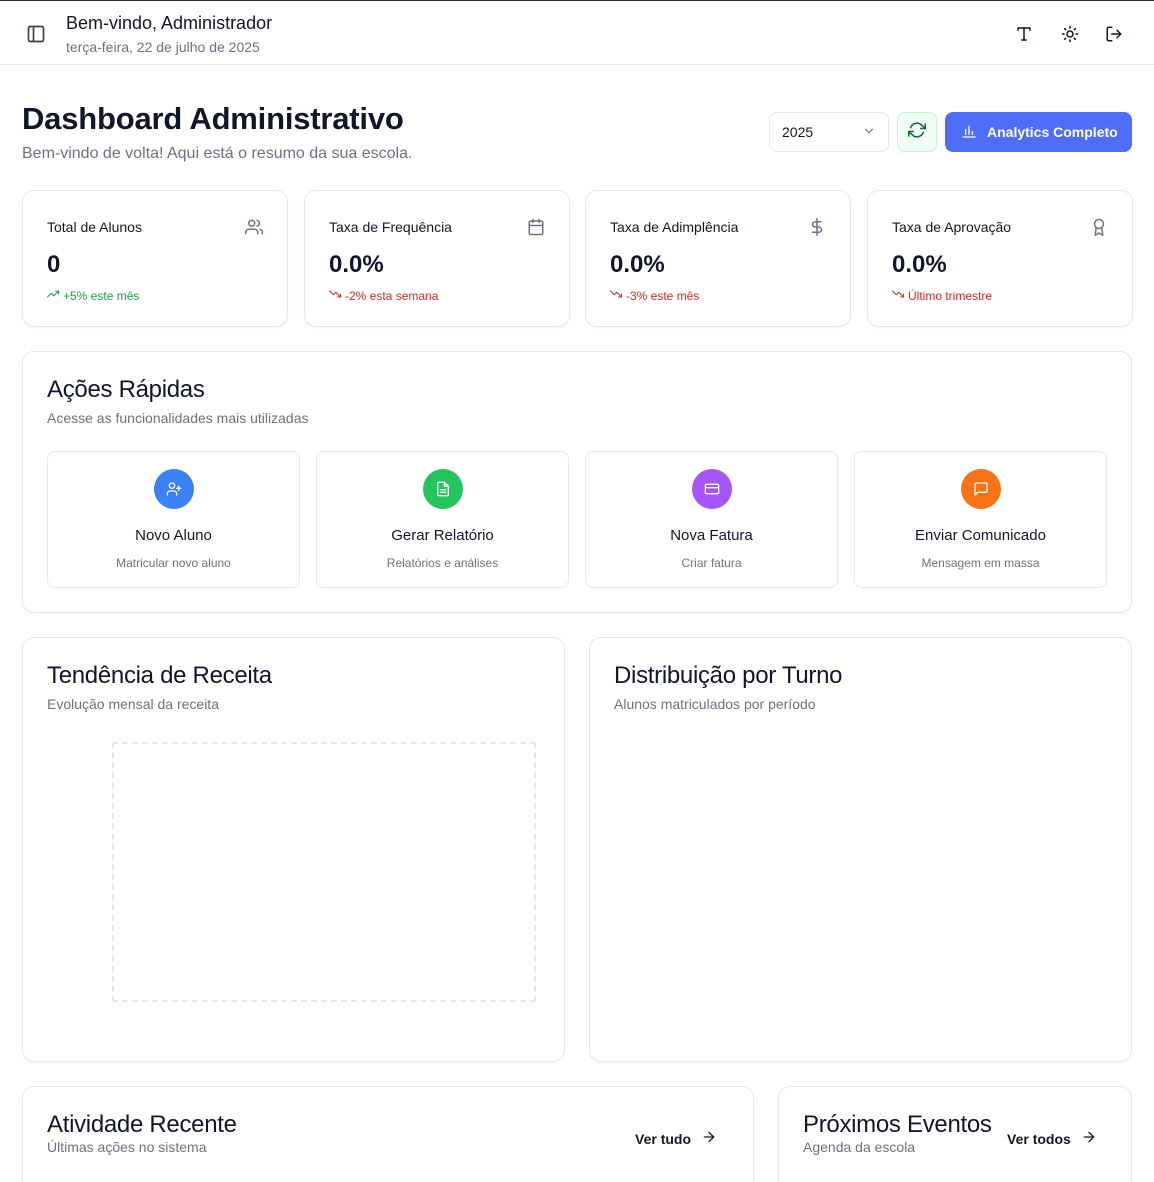 The width and height of the screenshot is (1154, 1182). I want to click on stat-card-payment: Taxa de Adimplência 0.0% -3% este mês, so click(718, 258).